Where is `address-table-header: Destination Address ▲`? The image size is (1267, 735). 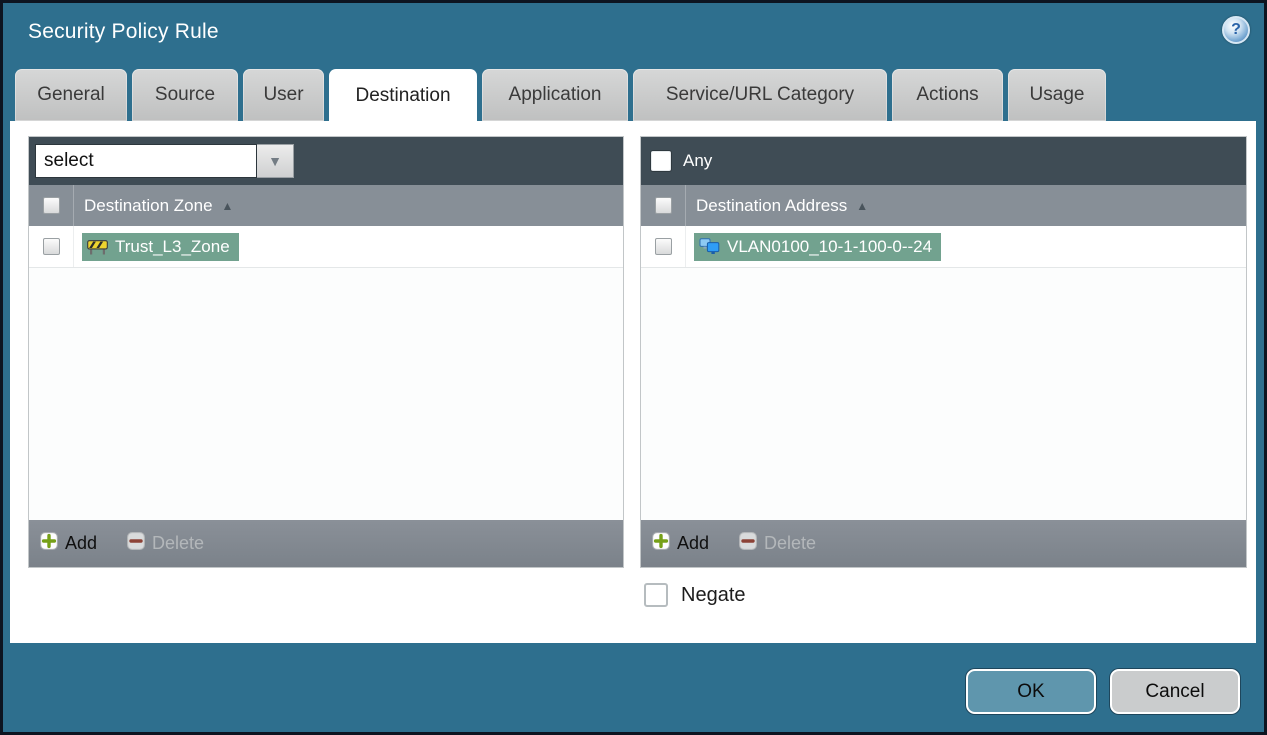 address-table-header: Destination Address ▲ is located at coordinates (943, 205).